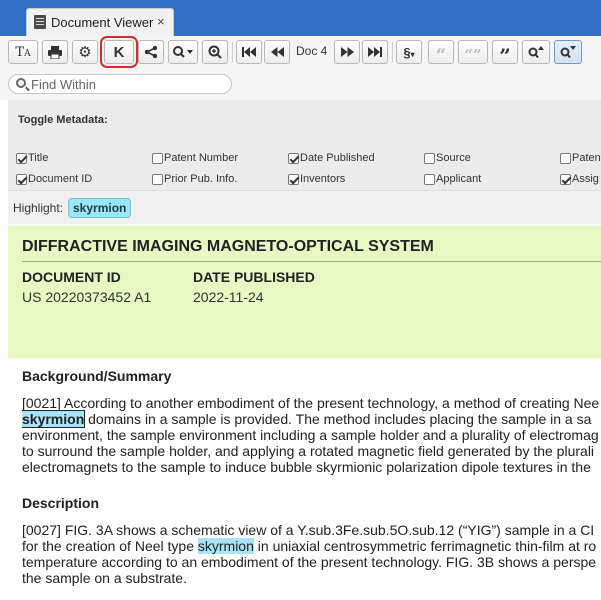 This screenshot has height=600, width=601. What do you see at coordinates (110, 546) in the screenshot?
I see `text-run: for the creation of Neel type` at bounding box center [110, 546].